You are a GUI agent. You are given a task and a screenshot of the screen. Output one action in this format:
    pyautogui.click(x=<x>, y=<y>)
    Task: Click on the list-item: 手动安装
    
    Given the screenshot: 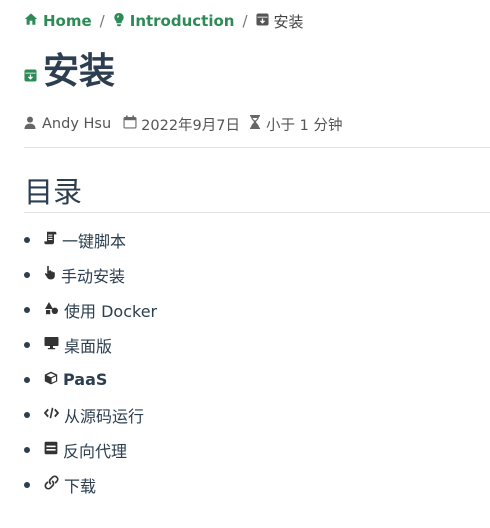 What is the action you would take?
    pyautogui.click(x=90, y=274)
    